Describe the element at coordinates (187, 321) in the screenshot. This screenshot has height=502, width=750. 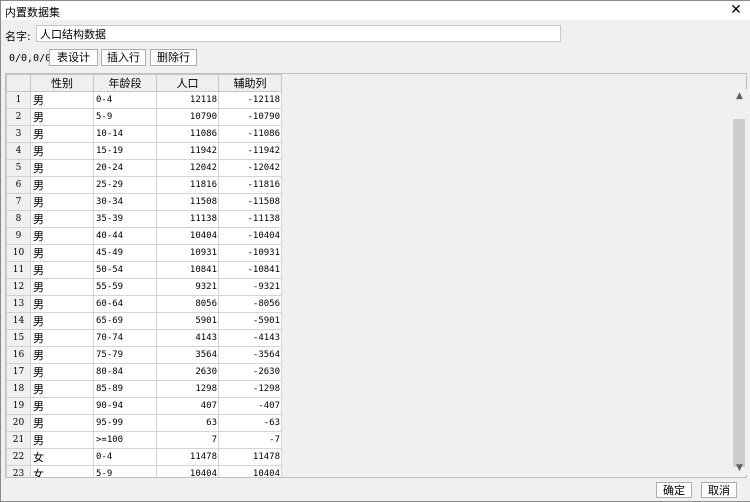
I see `cell-population: 5901` at that location.